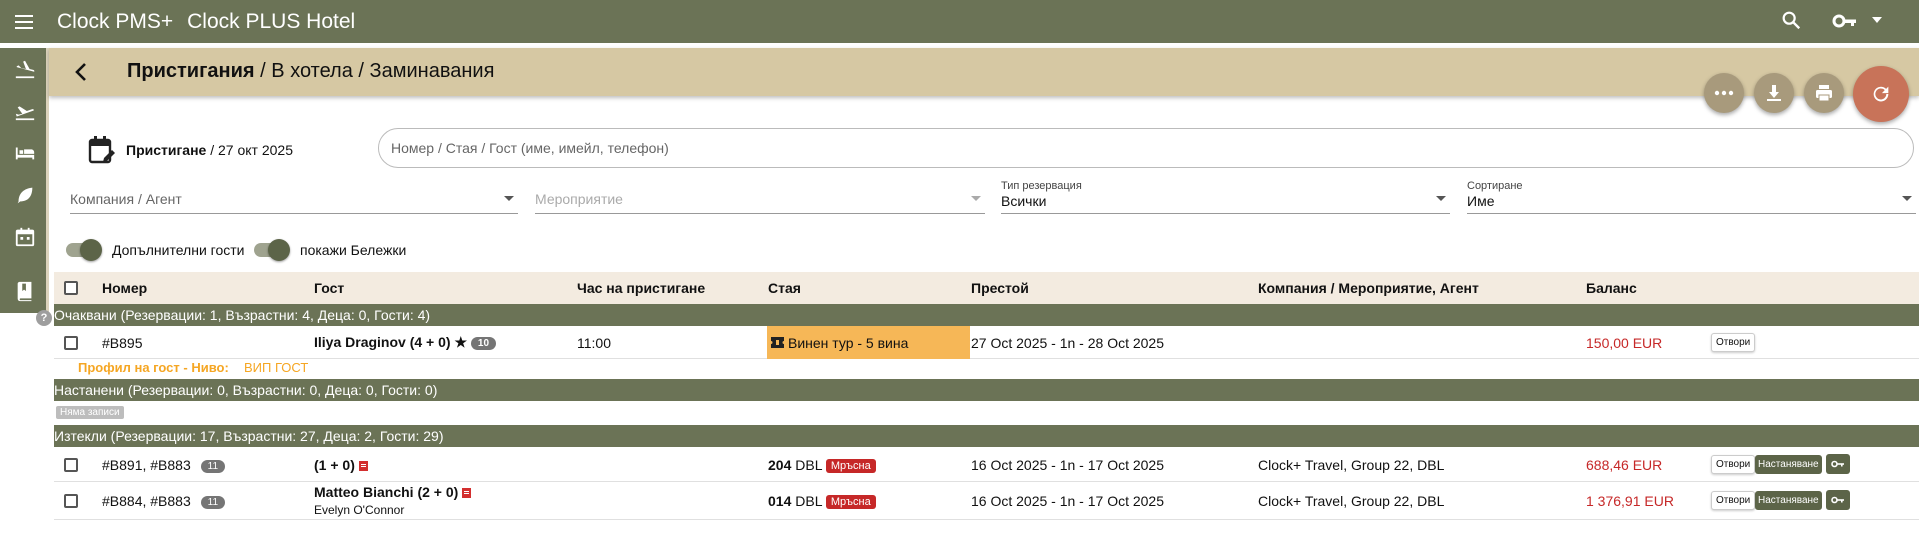 The width and height of the screenshot is (1919, 534). What do you see at coordinates (1225, 197) in the screenshot?
I see `reservation-type-select: Тип резервация Всички` at bounding box center [1225, 197].